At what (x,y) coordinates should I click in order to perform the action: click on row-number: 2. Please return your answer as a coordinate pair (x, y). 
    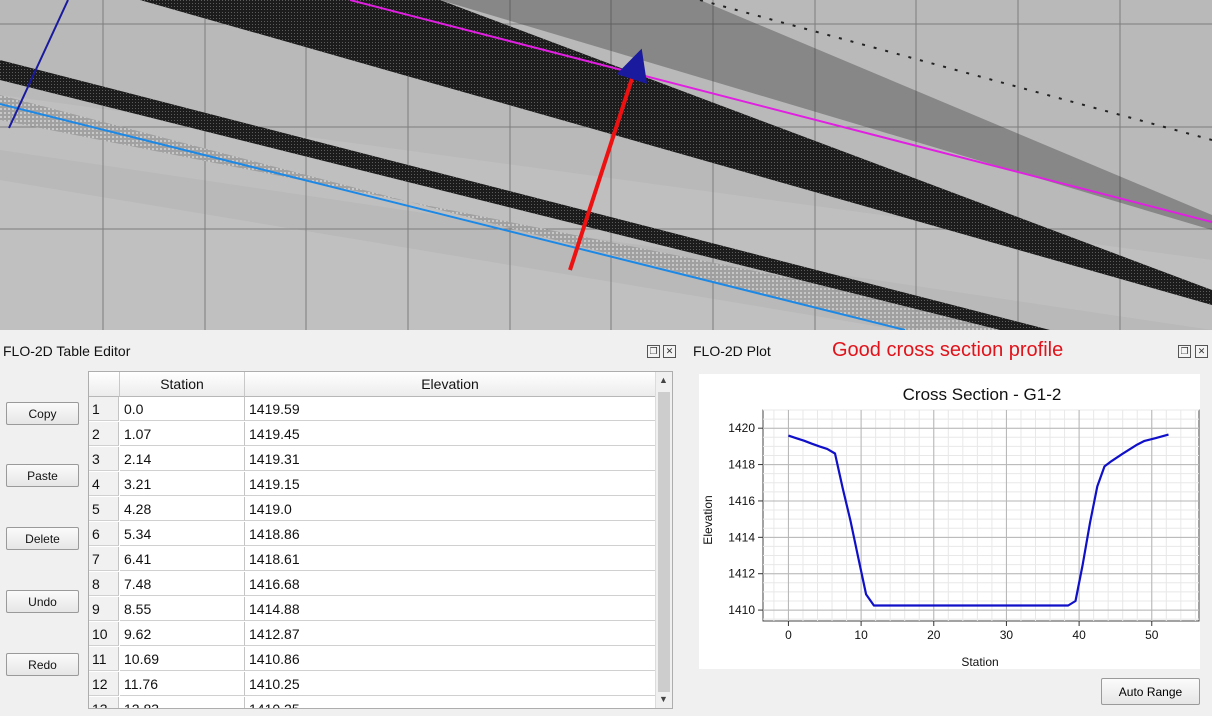
    Looking at the image, I should click on (104, 434).